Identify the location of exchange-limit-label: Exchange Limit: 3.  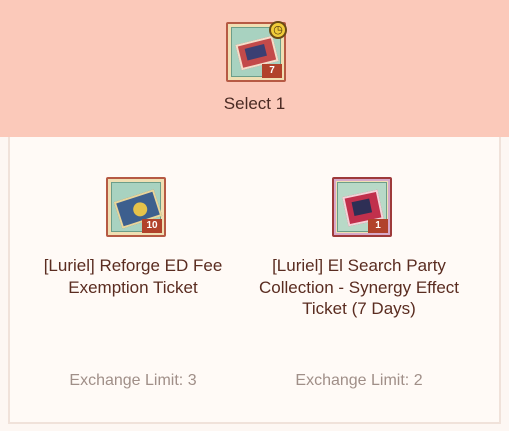
(133, 380).